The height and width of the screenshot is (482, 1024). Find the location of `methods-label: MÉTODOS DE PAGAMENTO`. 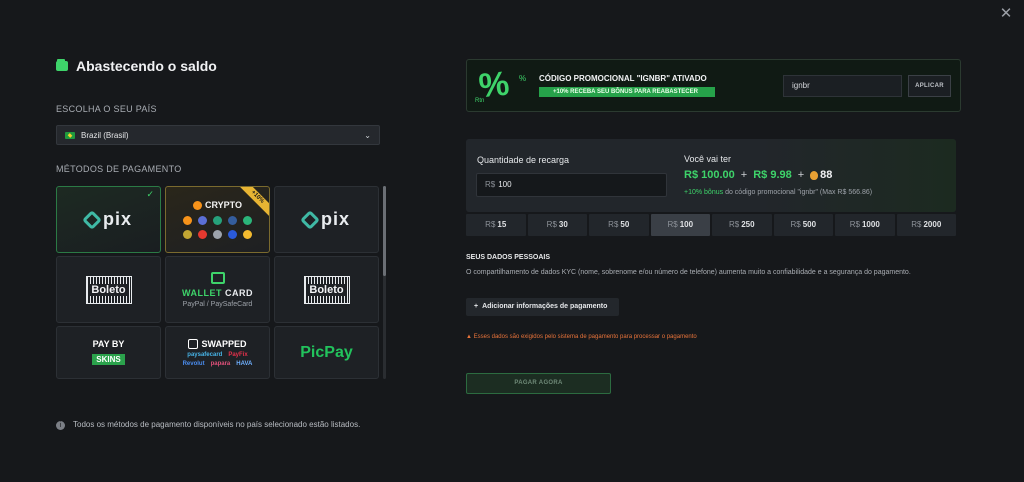

methods-label: MÉTODOS DE PAGAMENTO is located at coordinates (119, 169).